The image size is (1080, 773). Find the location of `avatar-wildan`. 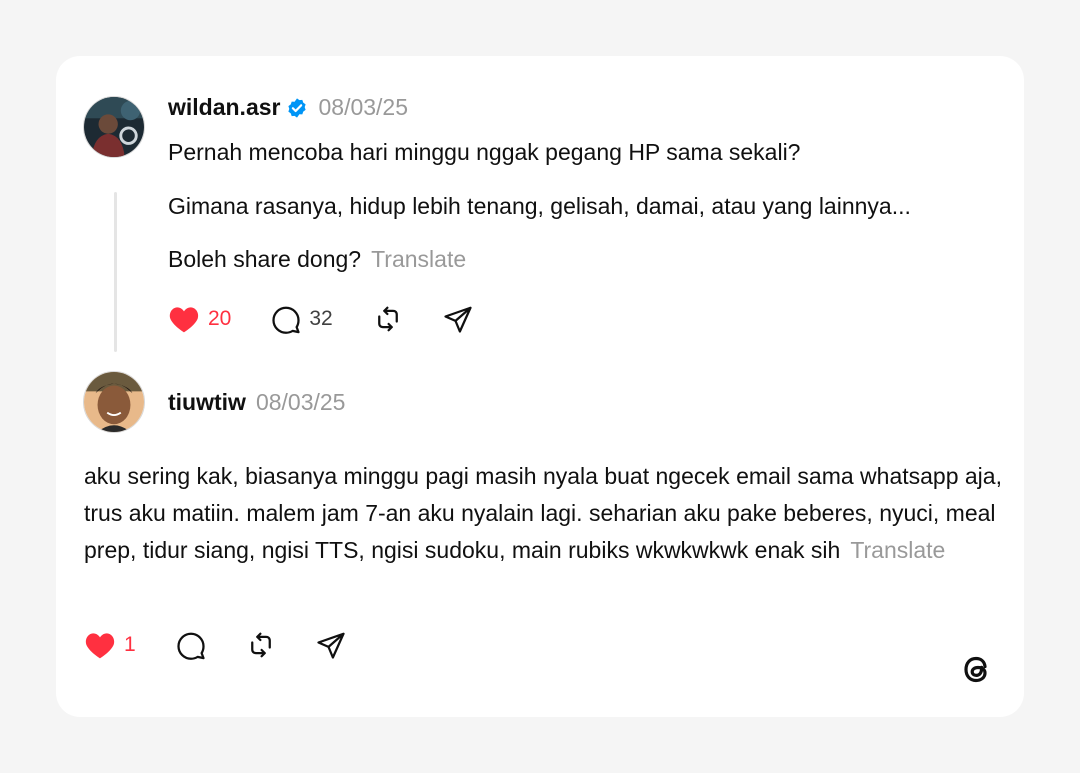

avatar-wildan is located at coordinates (114, 127).